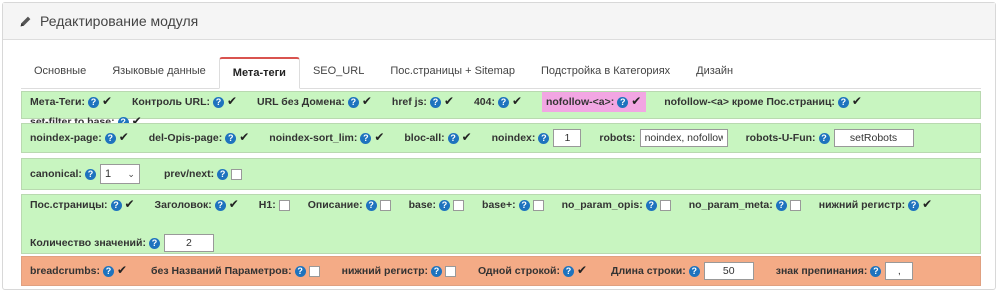 The image size is (1000, 292). I want to click on field-punctuation: знак препинания: ?, so click(845, 271).